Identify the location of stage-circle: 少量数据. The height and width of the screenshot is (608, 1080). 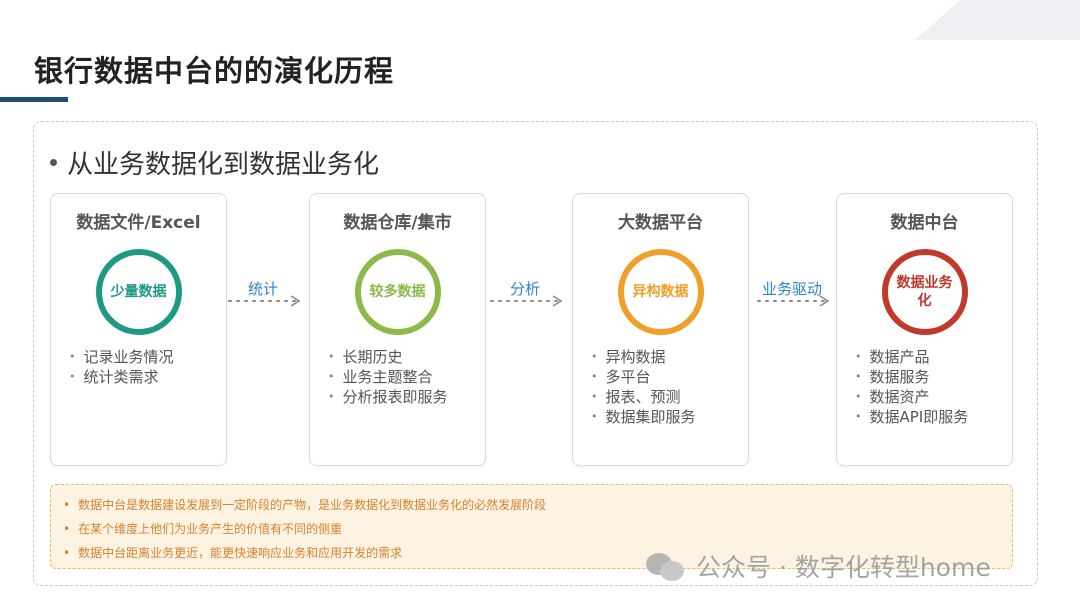
(138, 292).